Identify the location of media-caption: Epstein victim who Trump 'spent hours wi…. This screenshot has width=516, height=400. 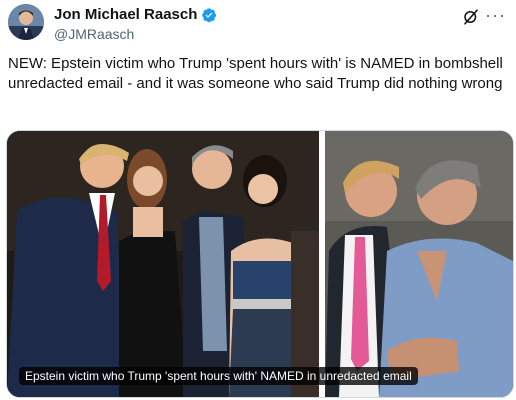
(218, 376).